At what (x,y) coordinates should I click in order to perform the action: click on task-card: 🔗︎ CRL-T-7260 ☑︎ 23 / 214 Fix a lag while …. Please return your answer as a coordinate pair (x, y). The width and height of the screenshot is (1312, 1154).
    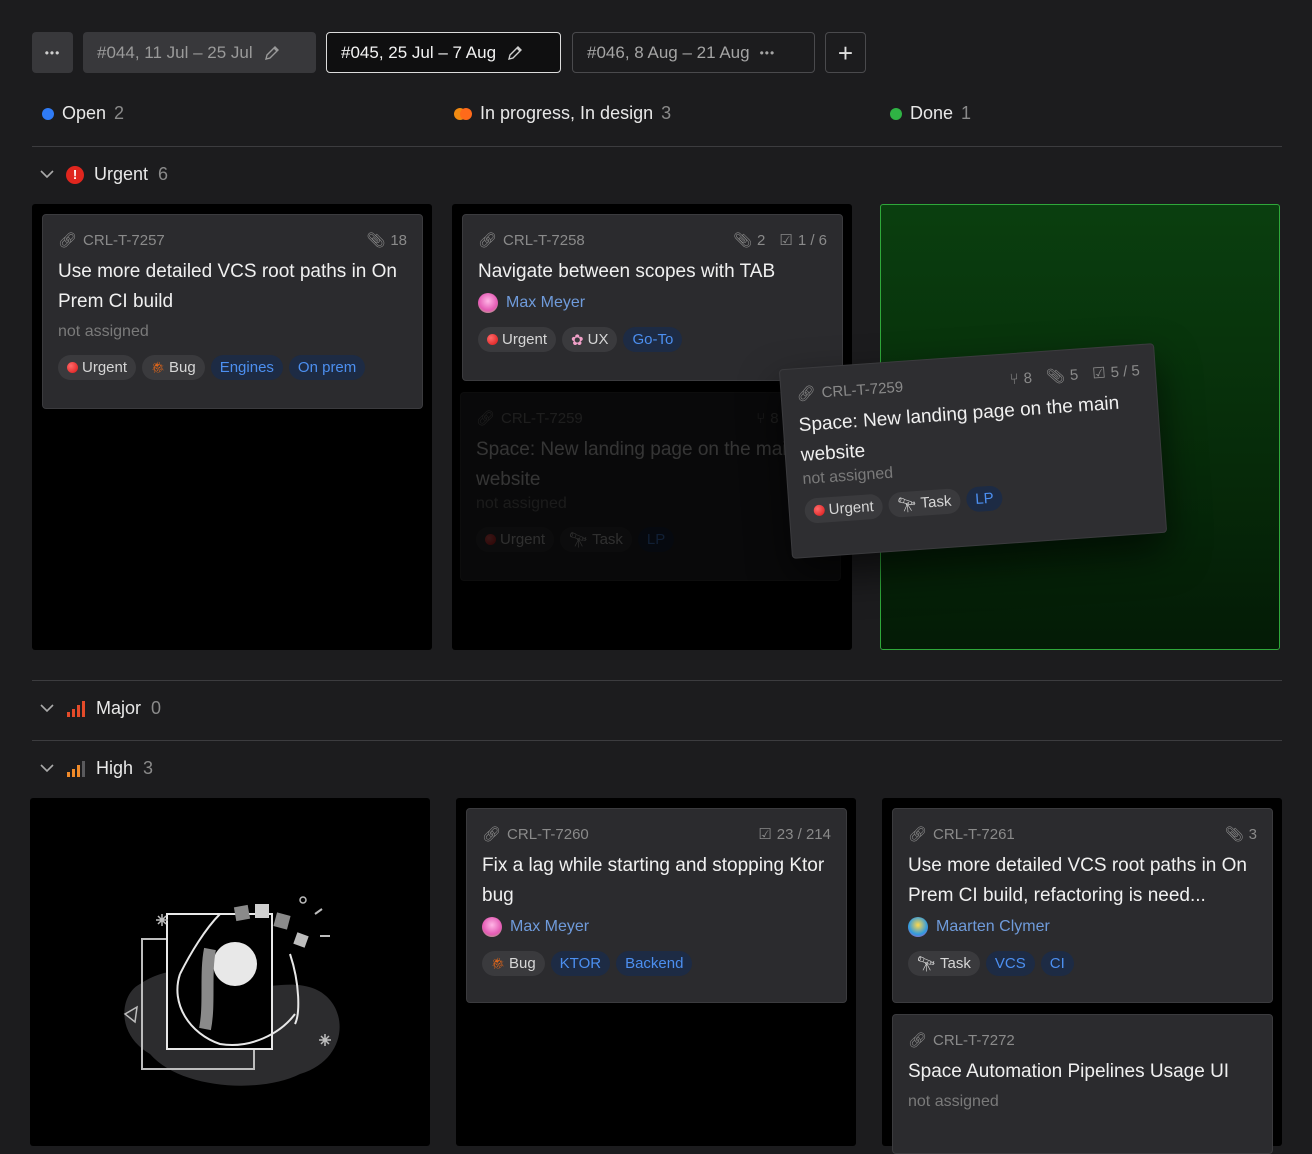
    Looking at the image, I should click on (656, 905).